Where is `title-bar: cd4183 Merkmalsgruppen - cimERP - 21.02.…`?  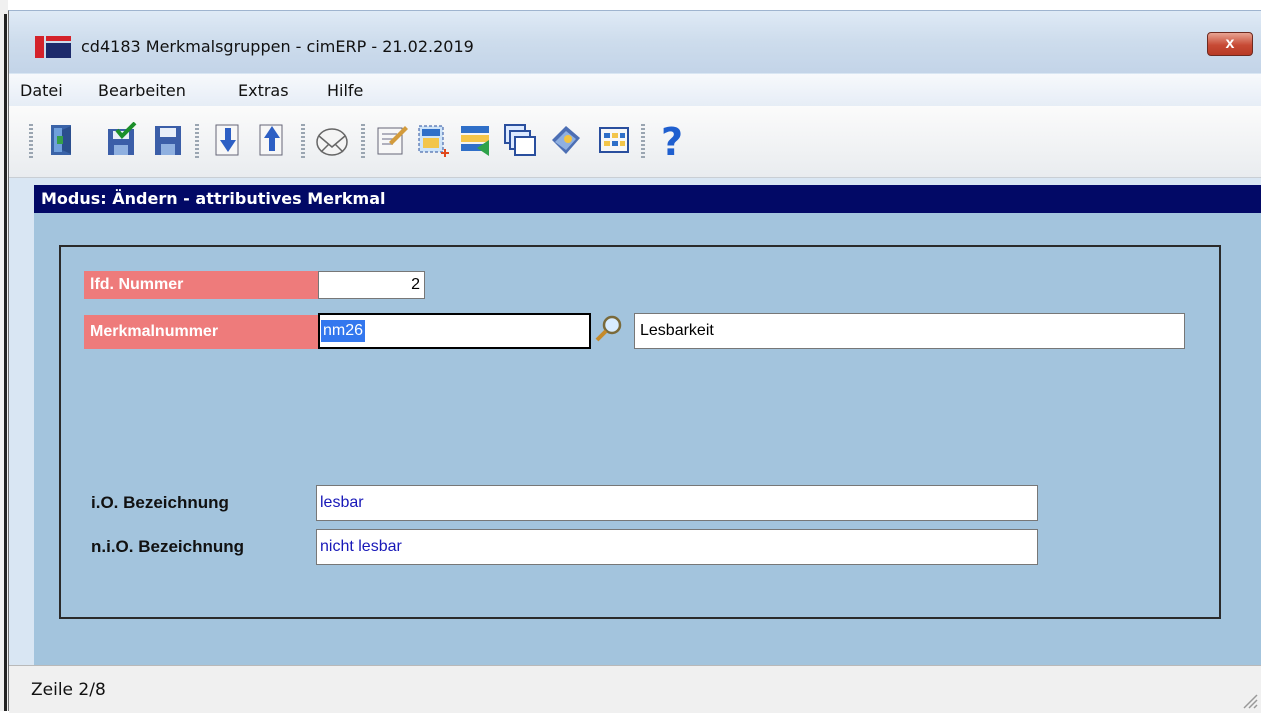
title-bar: cd4183 Merkmalsgruppen - cimERP - 21.02.… is located at coordinates (635, 42).